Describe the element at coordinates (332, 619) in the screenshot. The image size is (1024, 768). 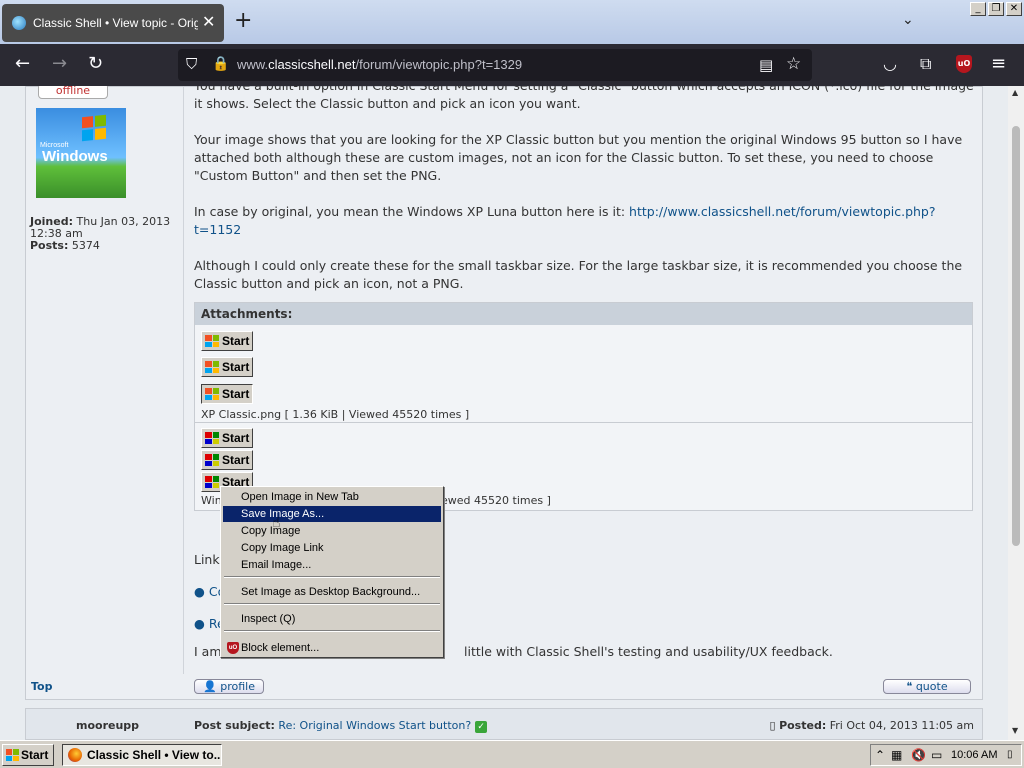
I see `menu-inspect: Inspect (Q)` at that location.